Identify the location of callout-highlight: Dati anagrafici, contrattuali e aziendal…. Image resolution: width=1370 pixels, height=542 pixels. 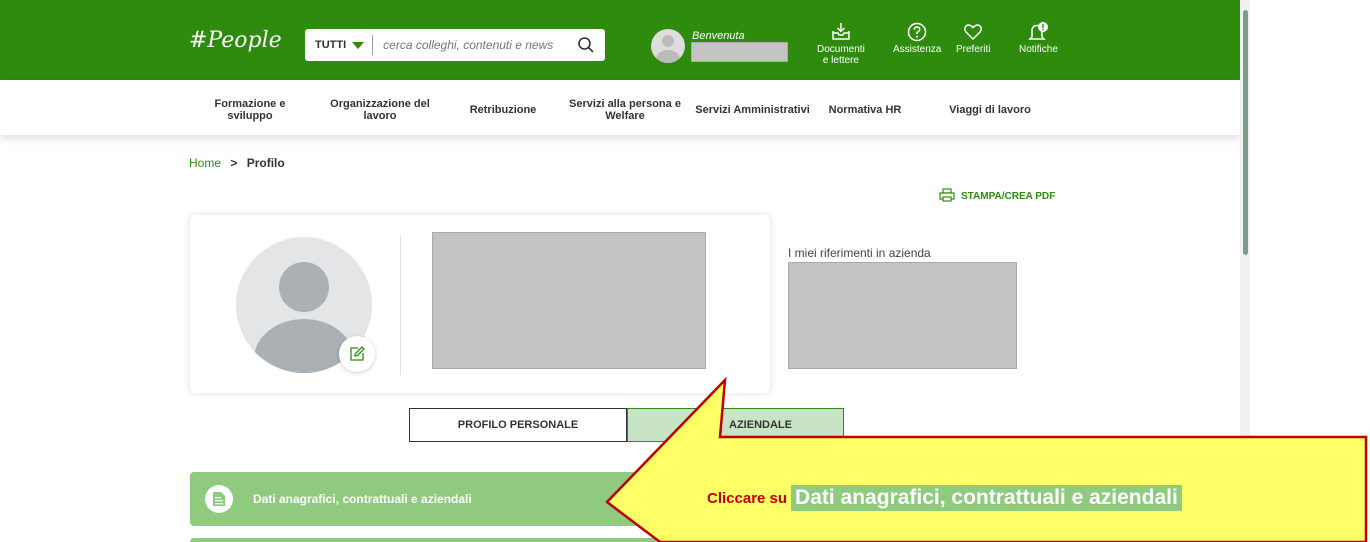
(986, 498).